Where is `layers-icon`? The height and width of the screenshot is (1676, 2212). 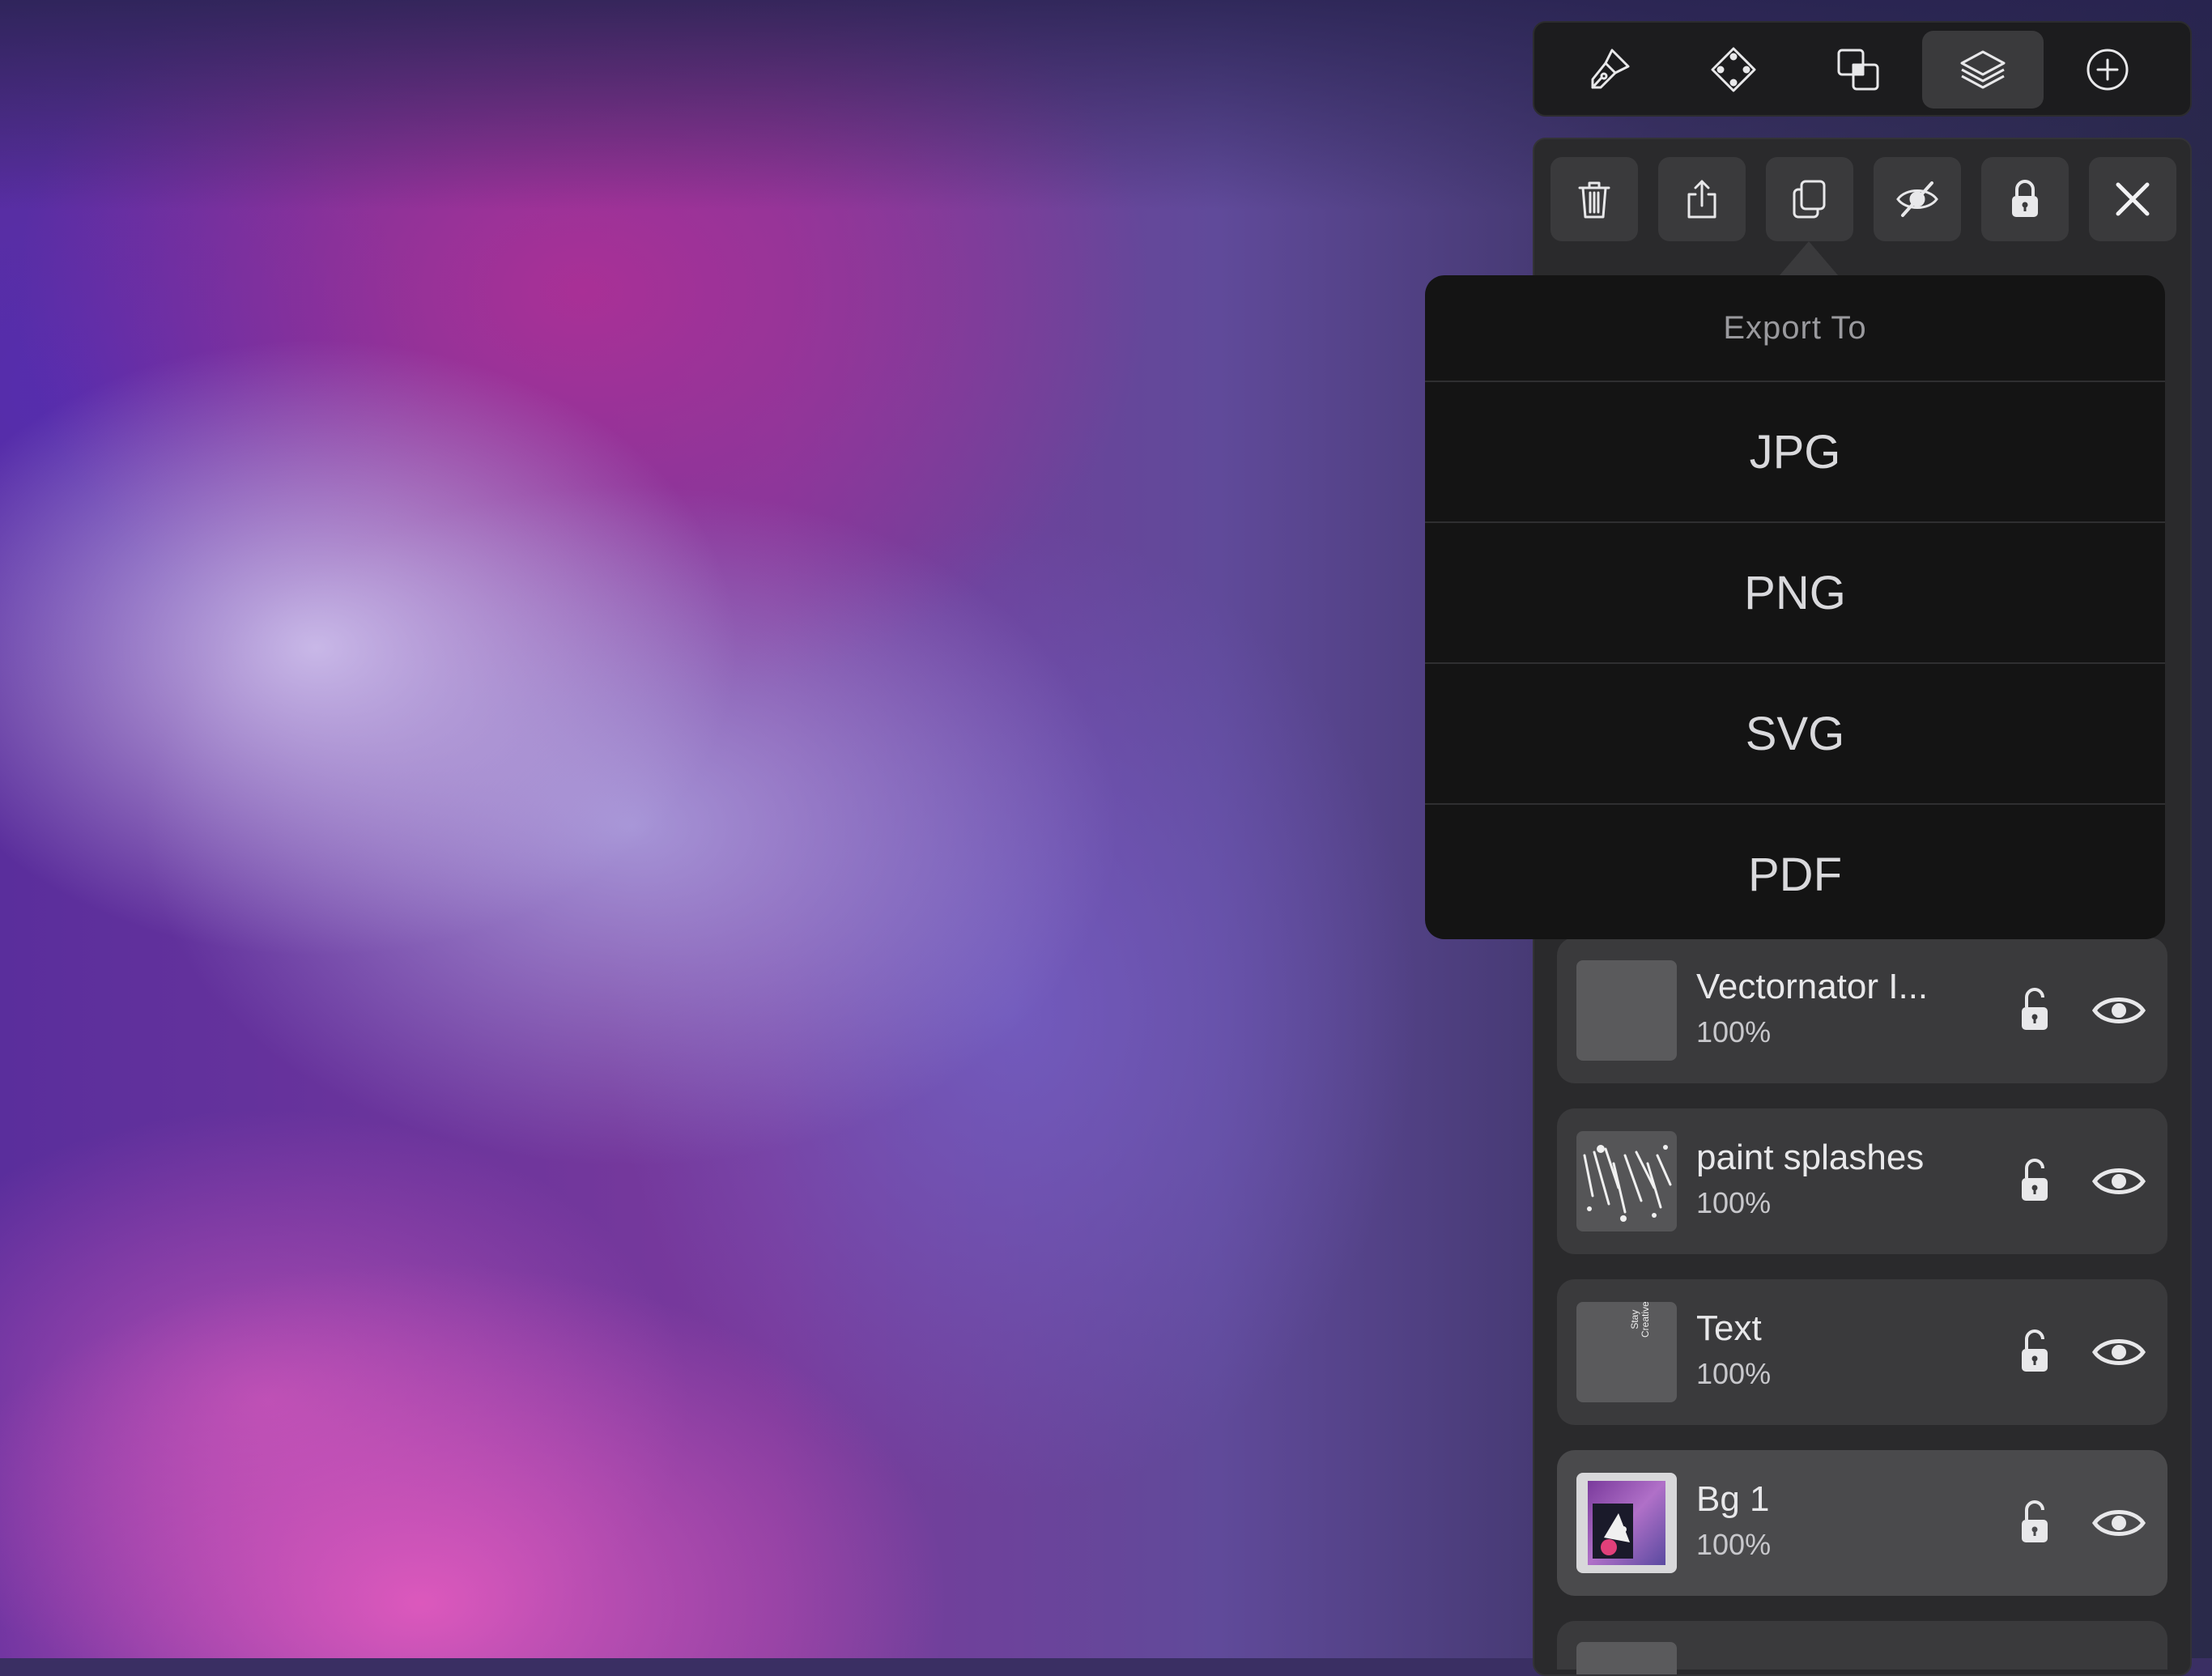
layers-icon is located at coordinates (1983, 69).